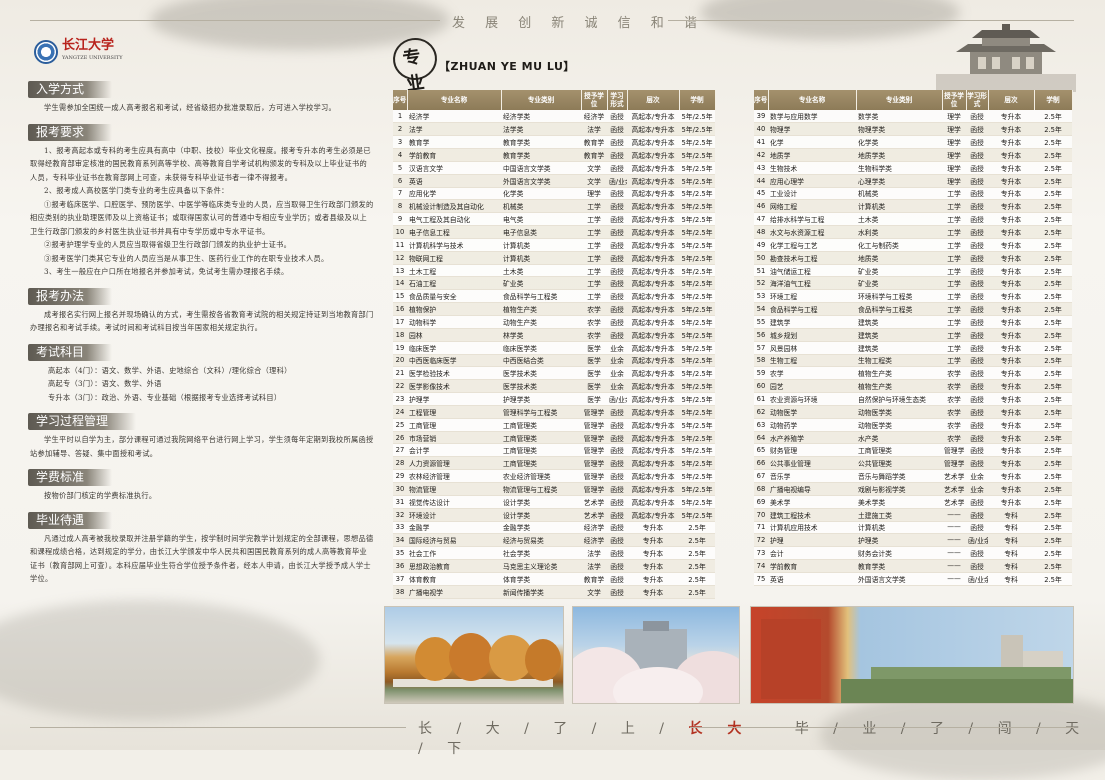 The height and width of the screenshot is (780, 1105). I want to click on table-cell: 医学技术类, so click(541, 386).